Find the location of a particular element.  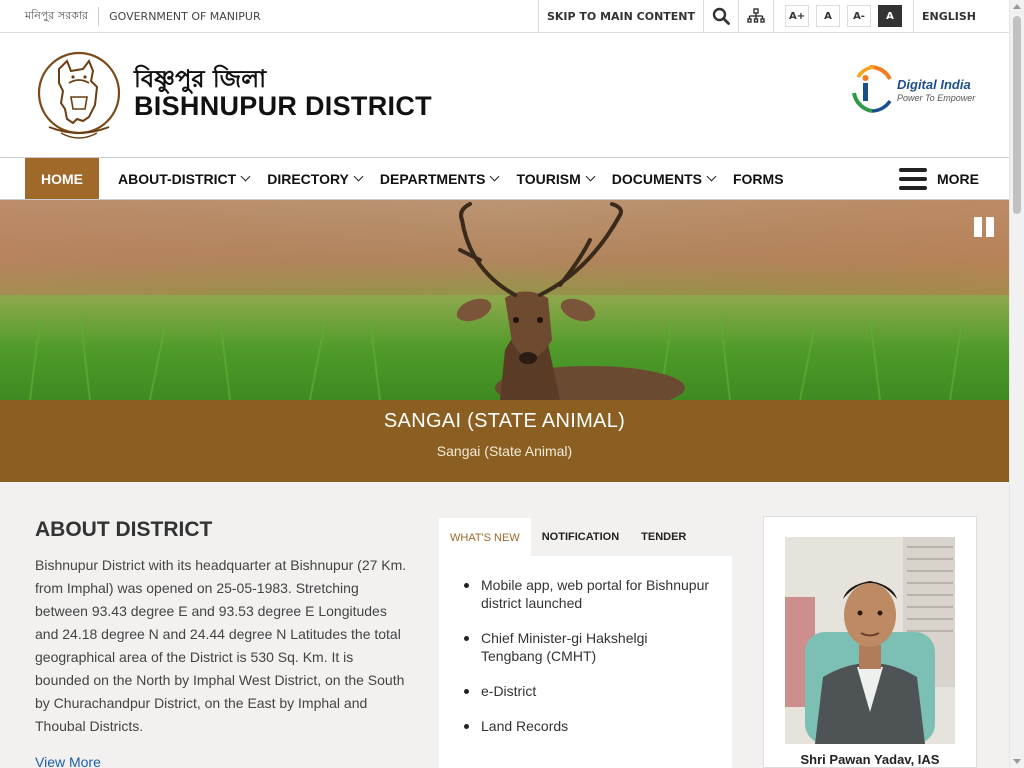

font-decrease-button: A- is located at coordinates (859, 16).